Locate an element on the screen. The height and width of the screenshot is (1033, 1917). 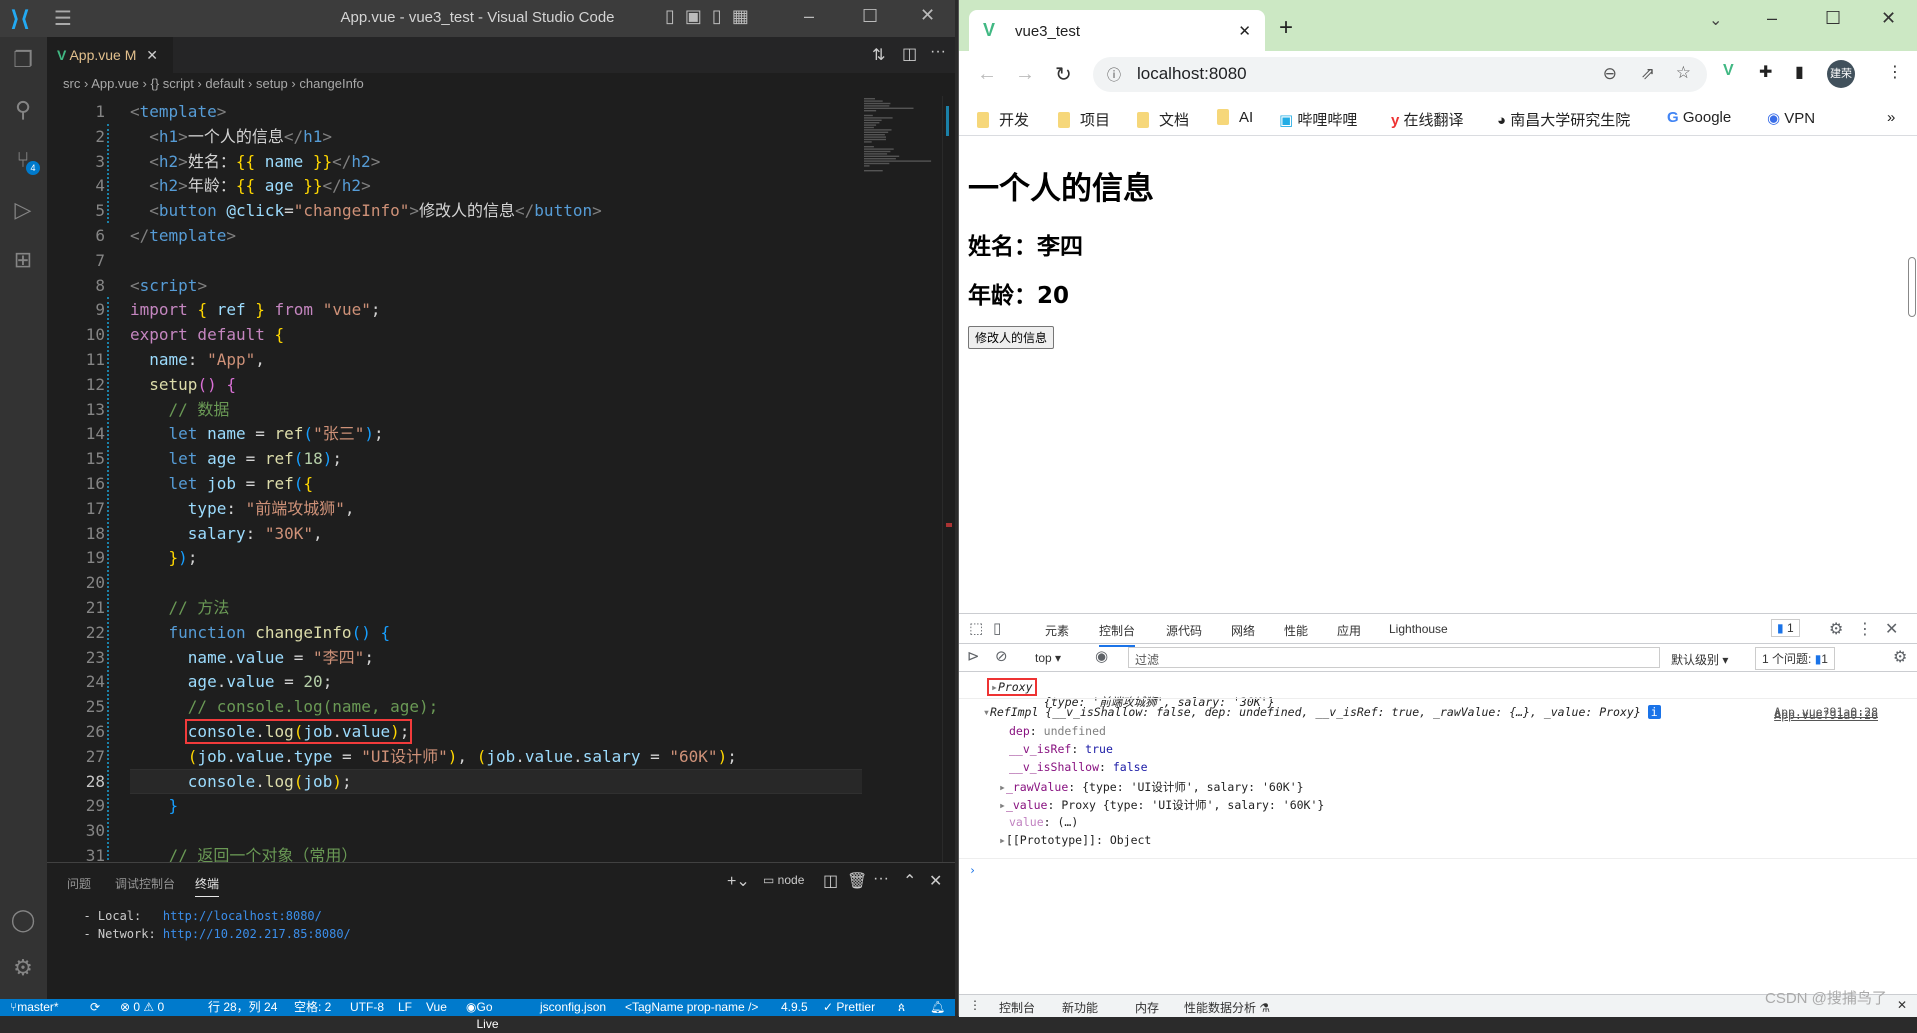
context-select: top ▾ is located at coordinates (1048, 658).